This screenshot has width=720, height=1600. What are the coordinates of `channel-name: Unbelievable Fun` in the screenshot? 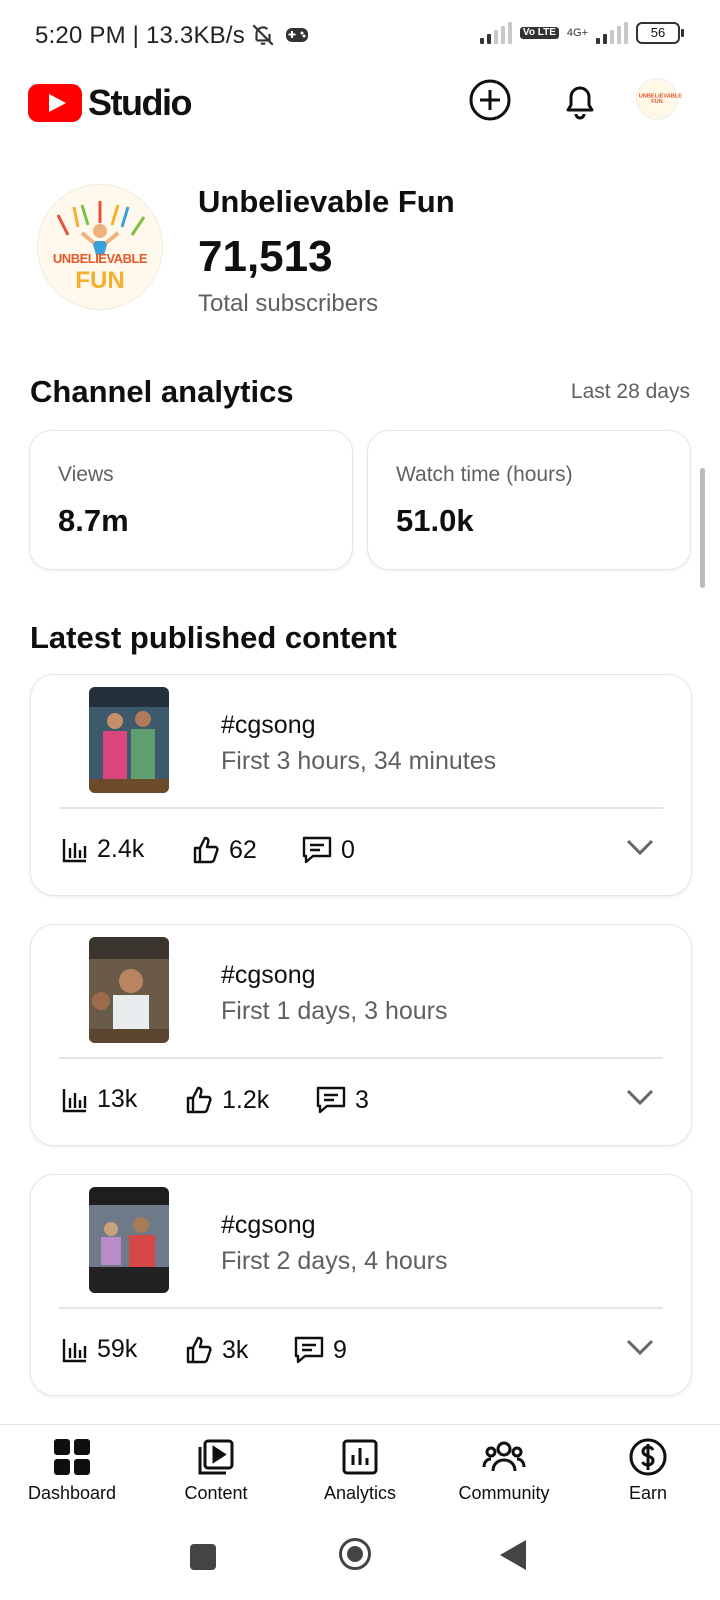 It's located at (326, 201).